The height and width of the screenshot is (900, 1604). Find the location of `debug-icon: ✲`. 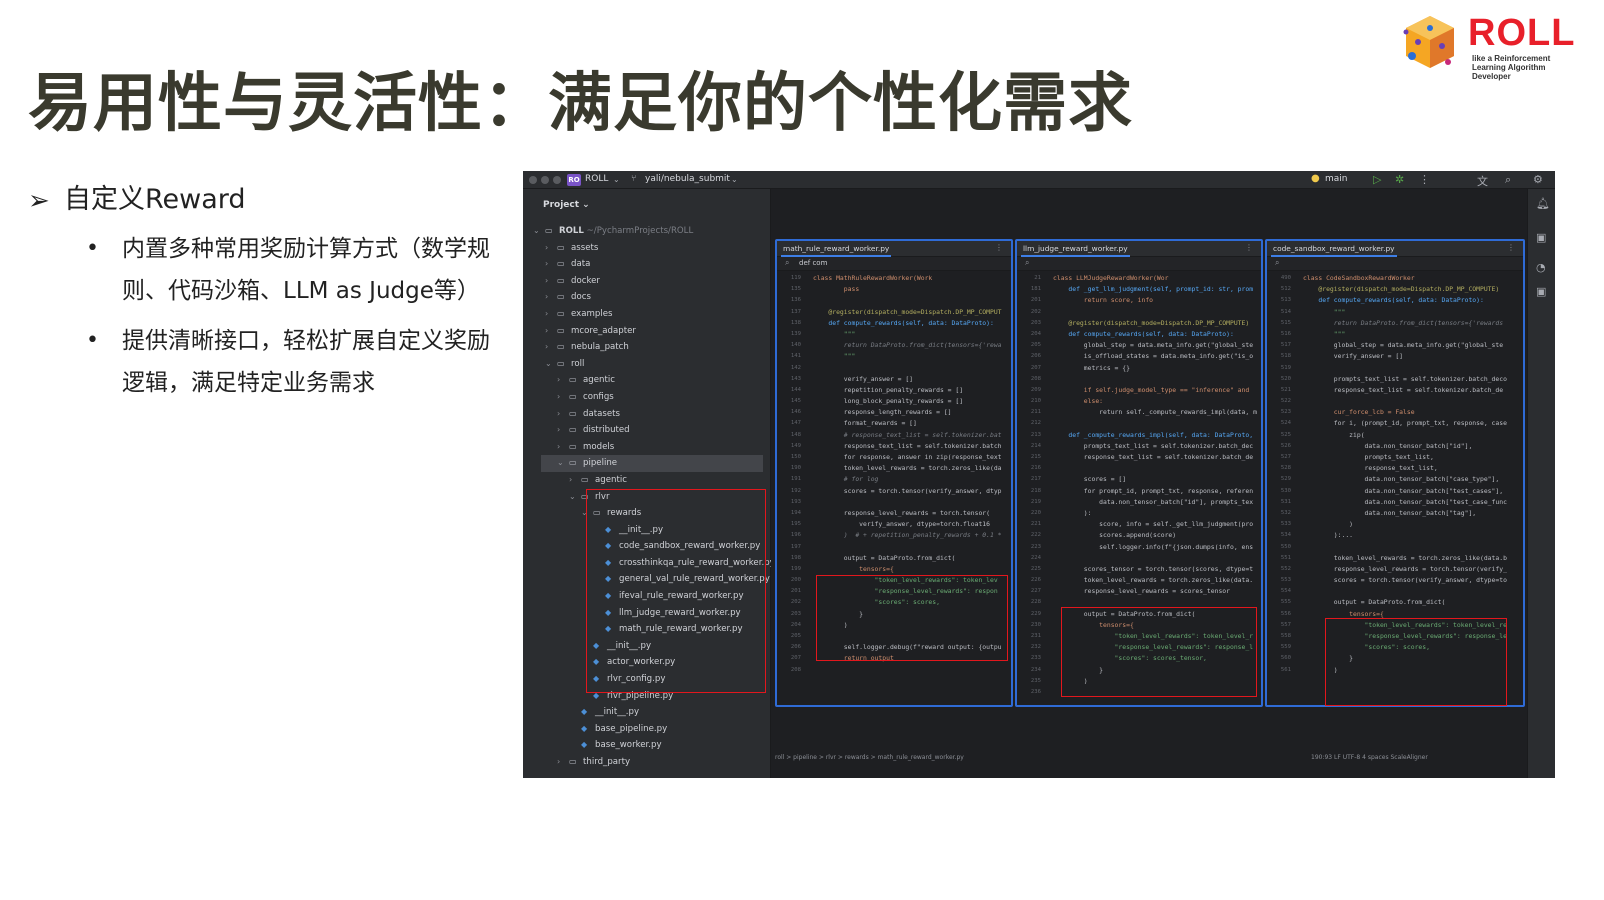

debug-icon: ✲ is located at coordinates (1399, 179).